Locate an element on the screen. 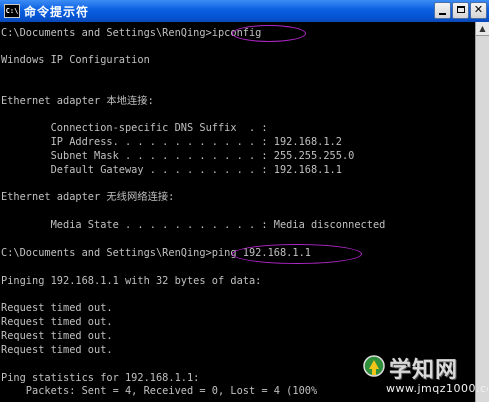 This screenshot has height=402, width=489. watermark-logo-icon is located at coordinates (374, 366).